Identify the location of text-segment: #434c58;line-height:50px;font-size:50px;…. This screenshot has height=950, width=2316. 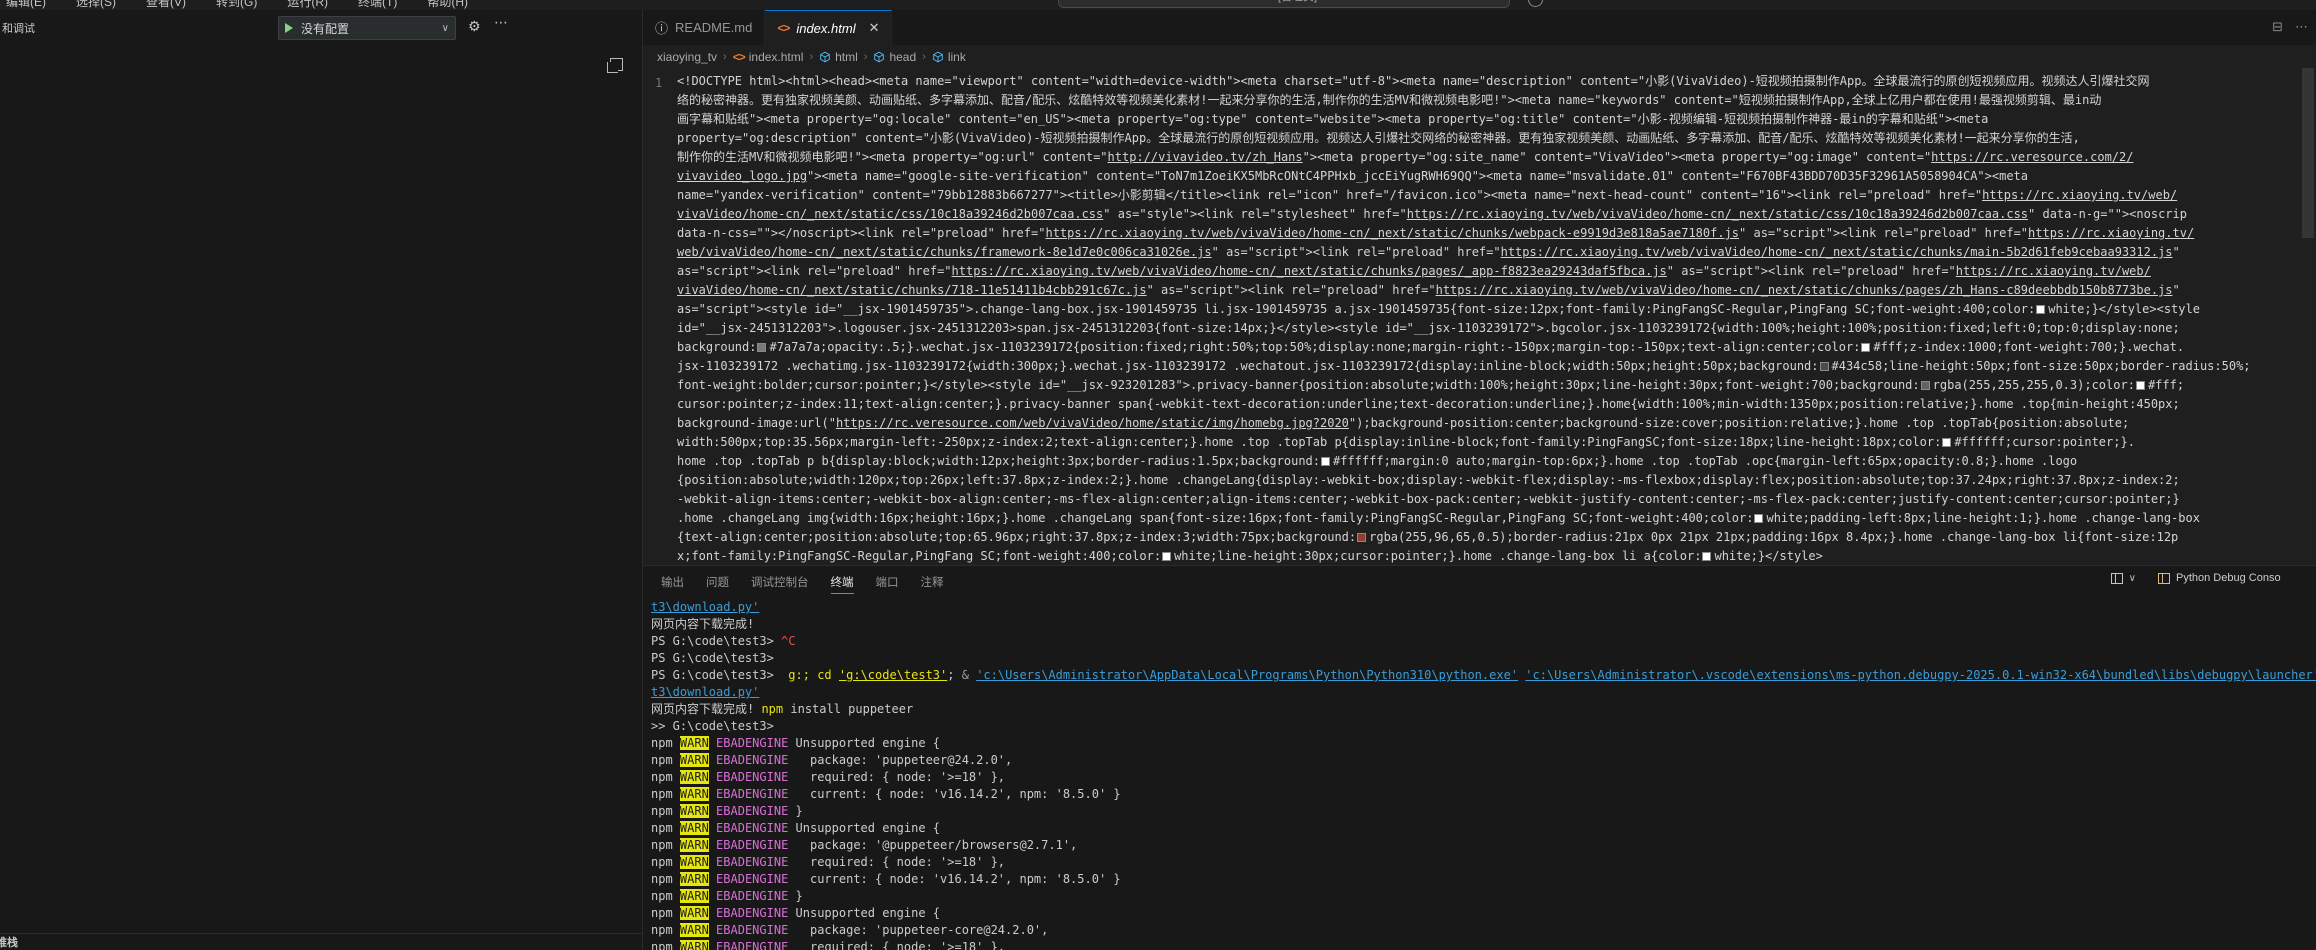
(2041, 366).